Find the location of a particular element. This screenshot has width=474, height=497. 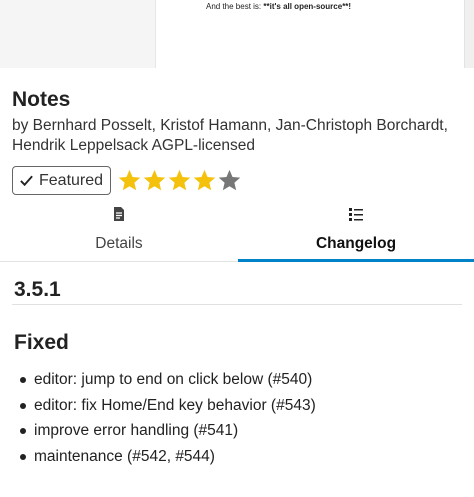

changelog-item: improve error handling (#541) is located at coordinates (167, 434).